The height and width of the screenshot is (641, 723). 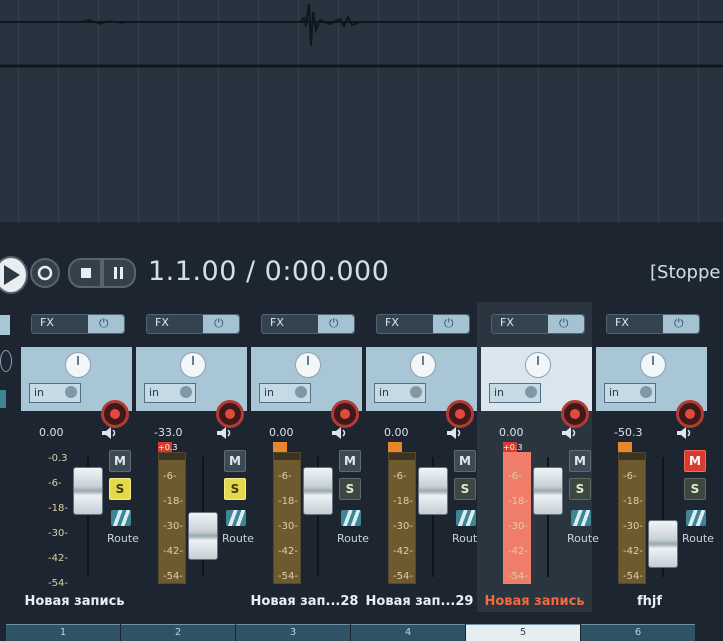 I want to click on track-name: Новая зап...28, so click(x=304, y=601).